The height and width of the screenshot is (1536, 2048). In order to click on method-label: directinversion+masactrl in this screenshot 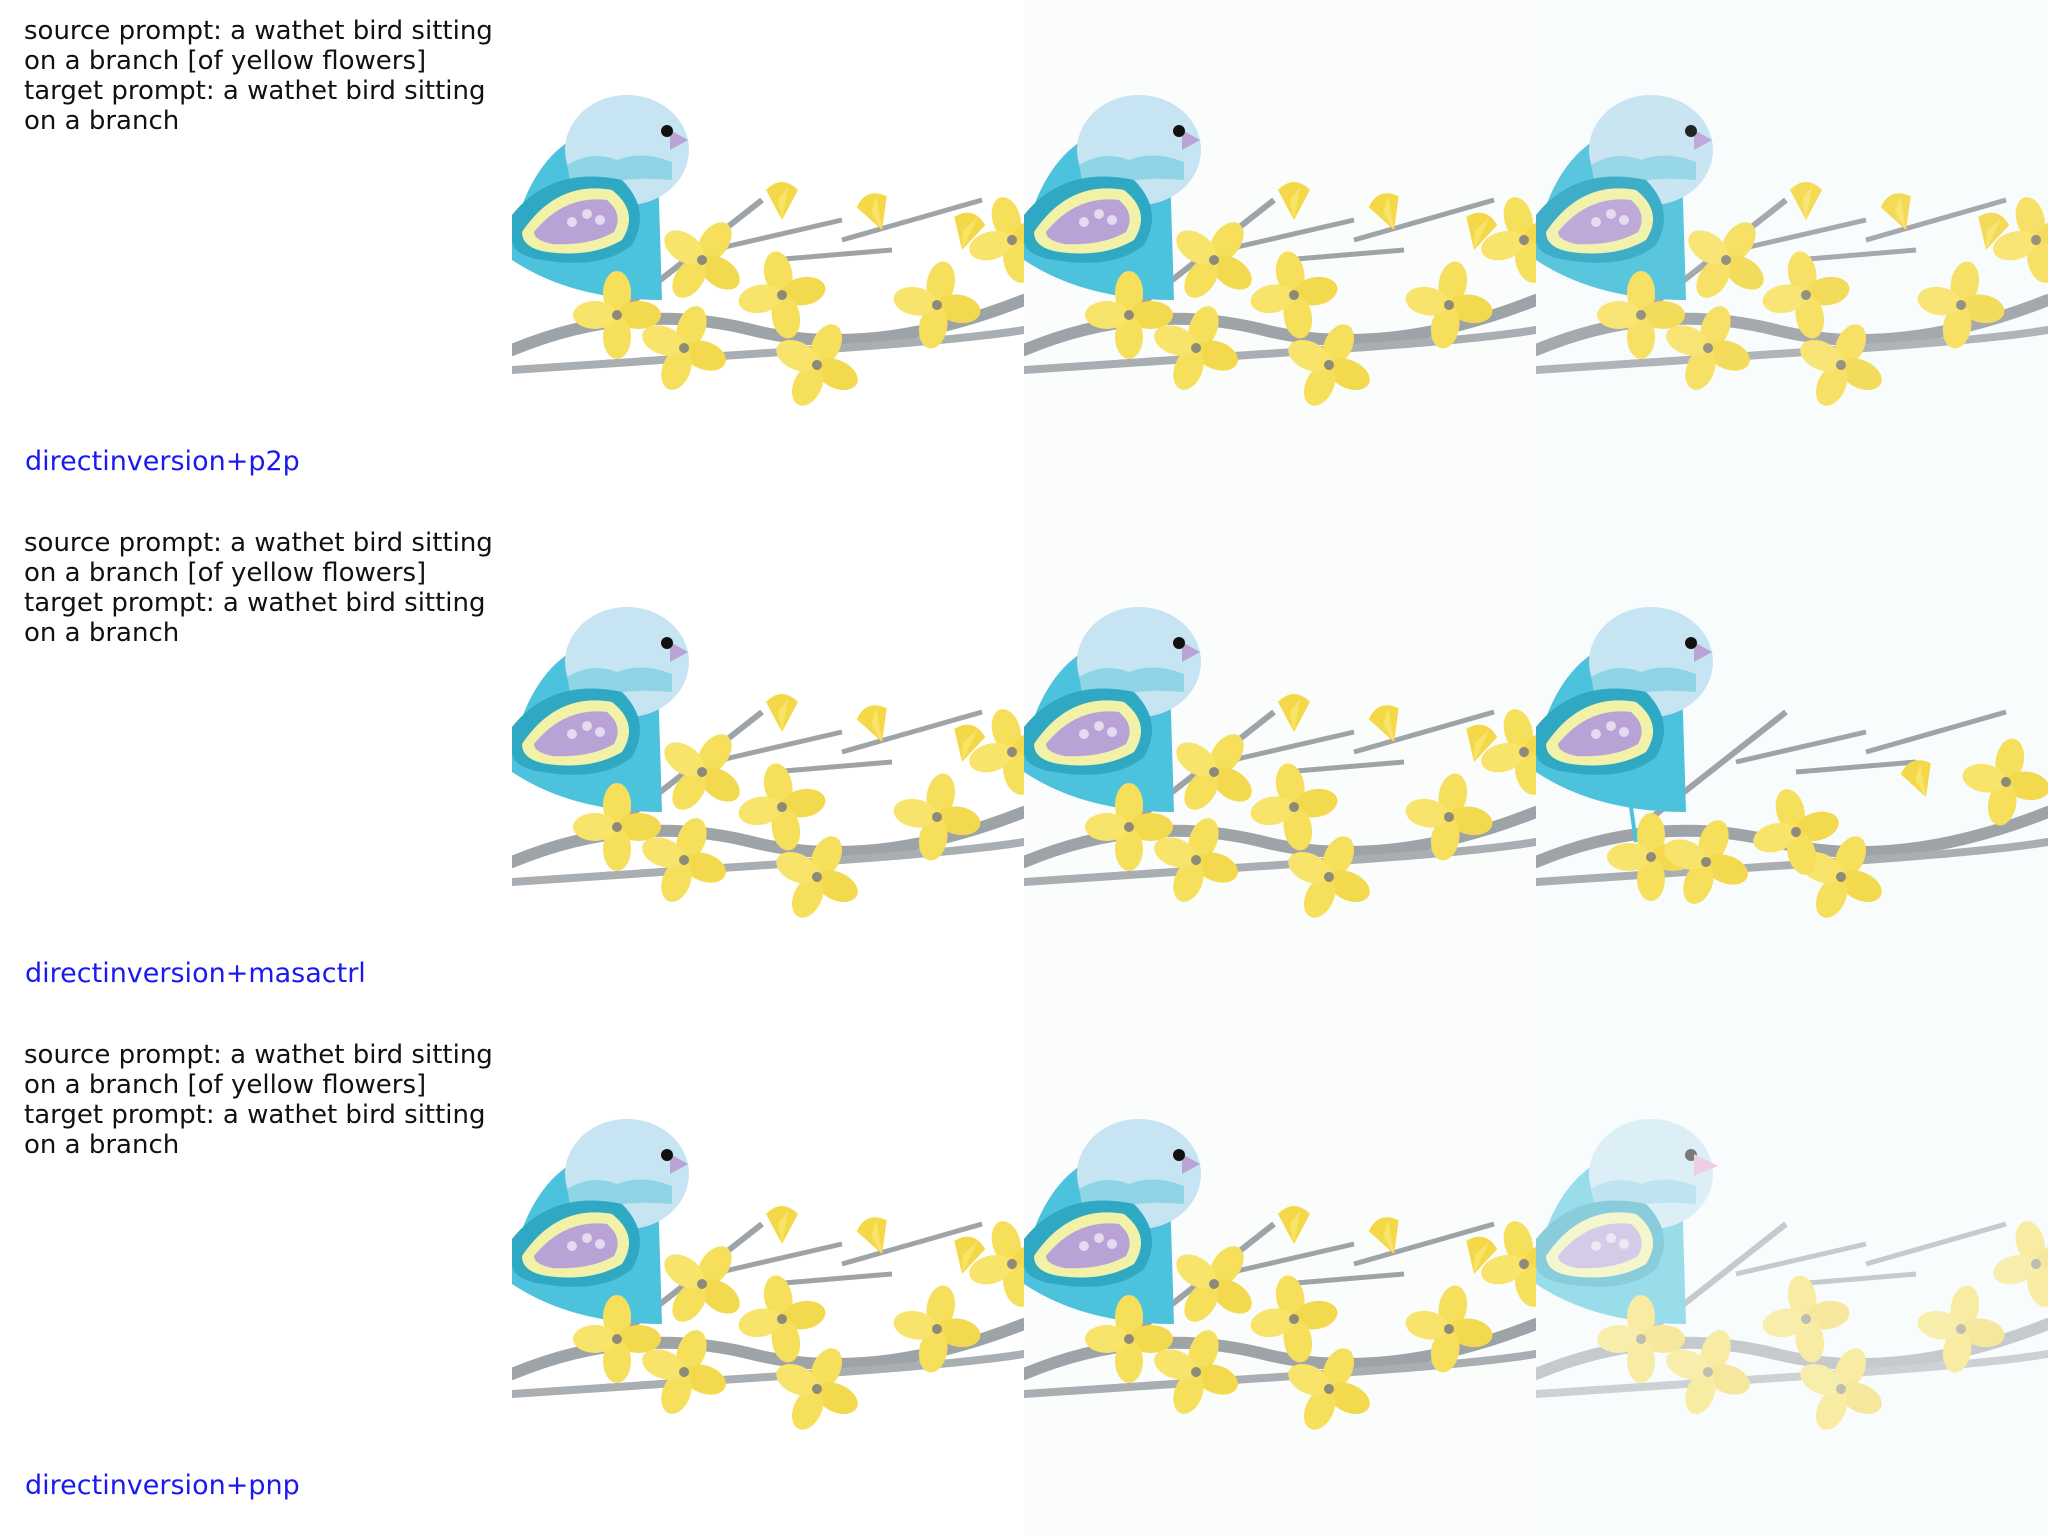, I will do `click(195, 973)`.